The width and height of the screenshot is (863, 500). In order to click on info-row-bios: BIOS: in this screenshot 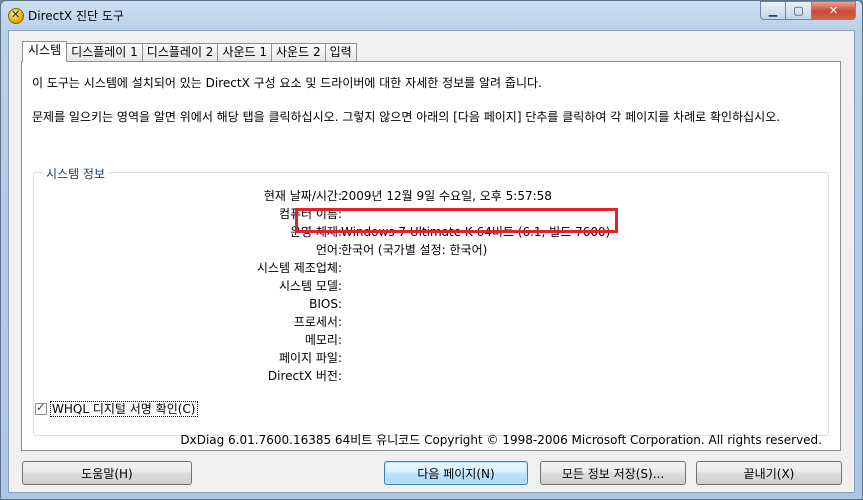, I will do `click(431, 304)`.